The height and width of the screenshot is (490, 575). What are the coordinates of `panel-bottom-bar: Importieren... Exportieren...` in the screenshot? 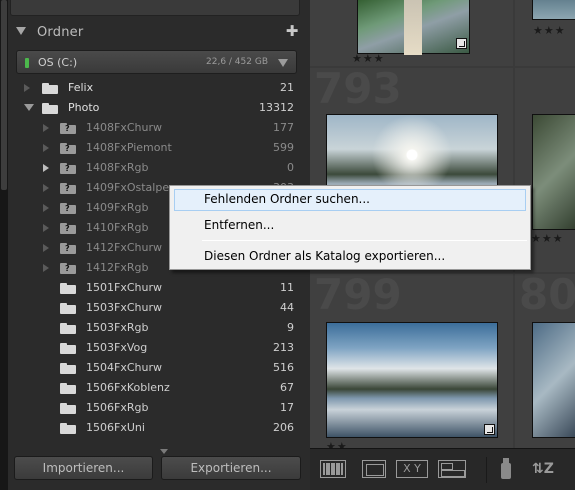 It's located at (159, 469).